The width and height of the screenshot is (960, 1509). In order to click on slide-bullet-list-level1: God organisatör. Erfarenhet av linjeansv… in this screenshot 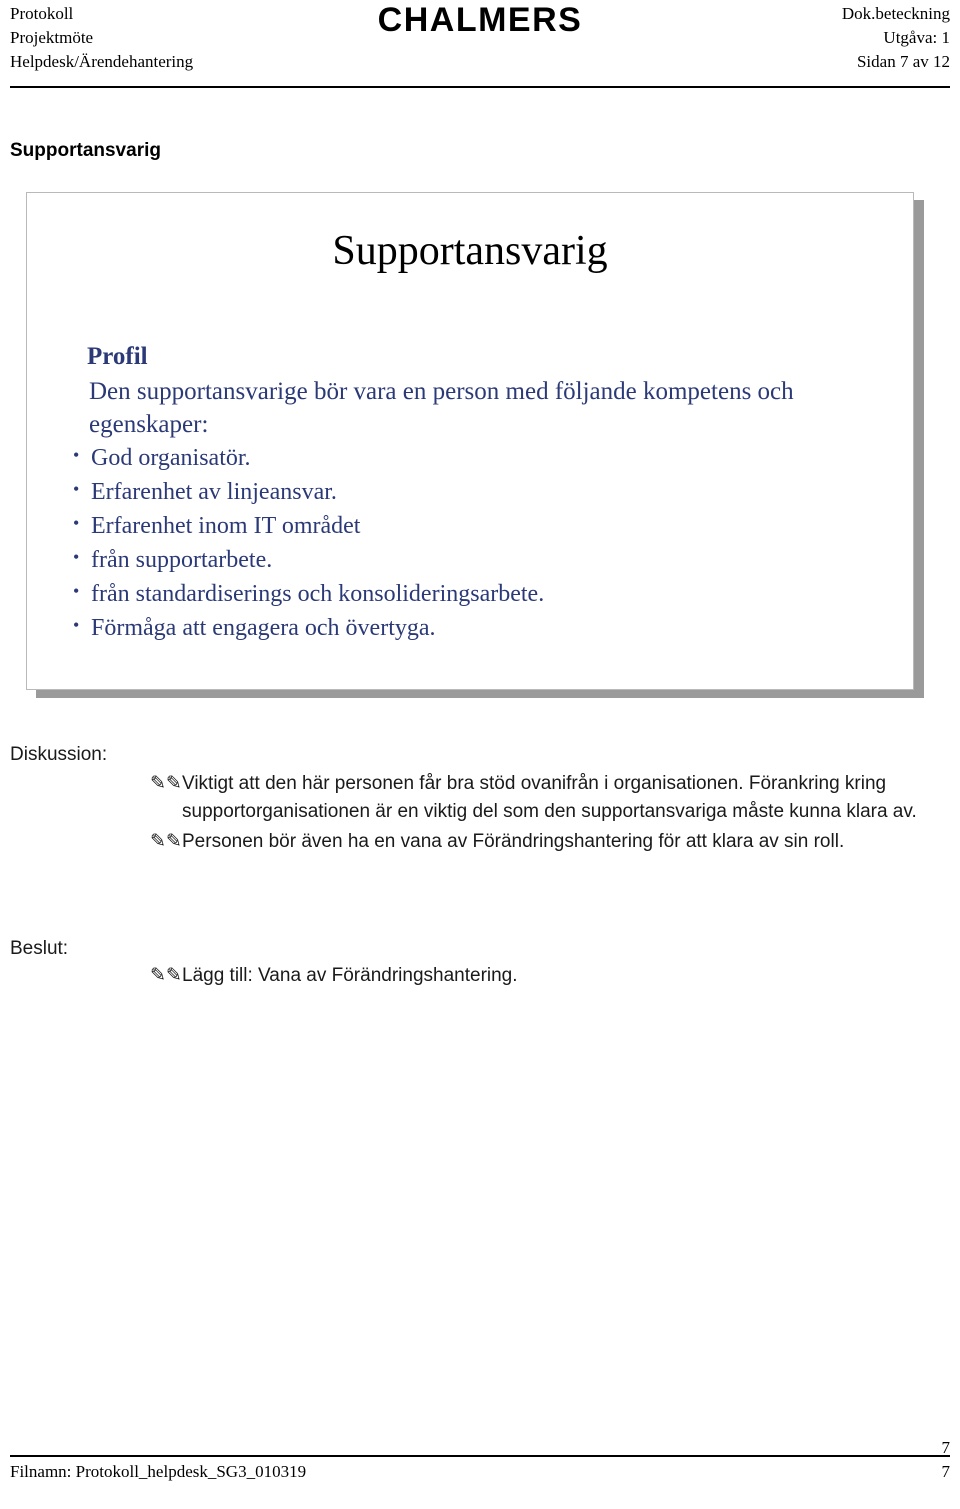, I will do `click(467, 490)`.